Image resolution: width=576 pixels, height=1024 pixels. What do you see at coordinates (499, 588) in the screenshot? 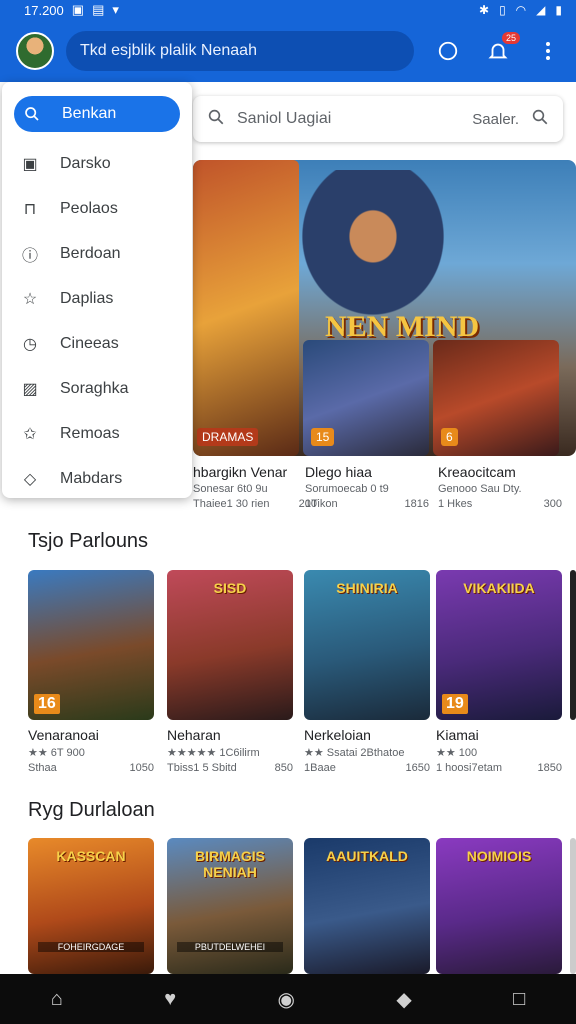
I see `game-tile-label: VIKAKIIDA` at bounding box center [499, 588].